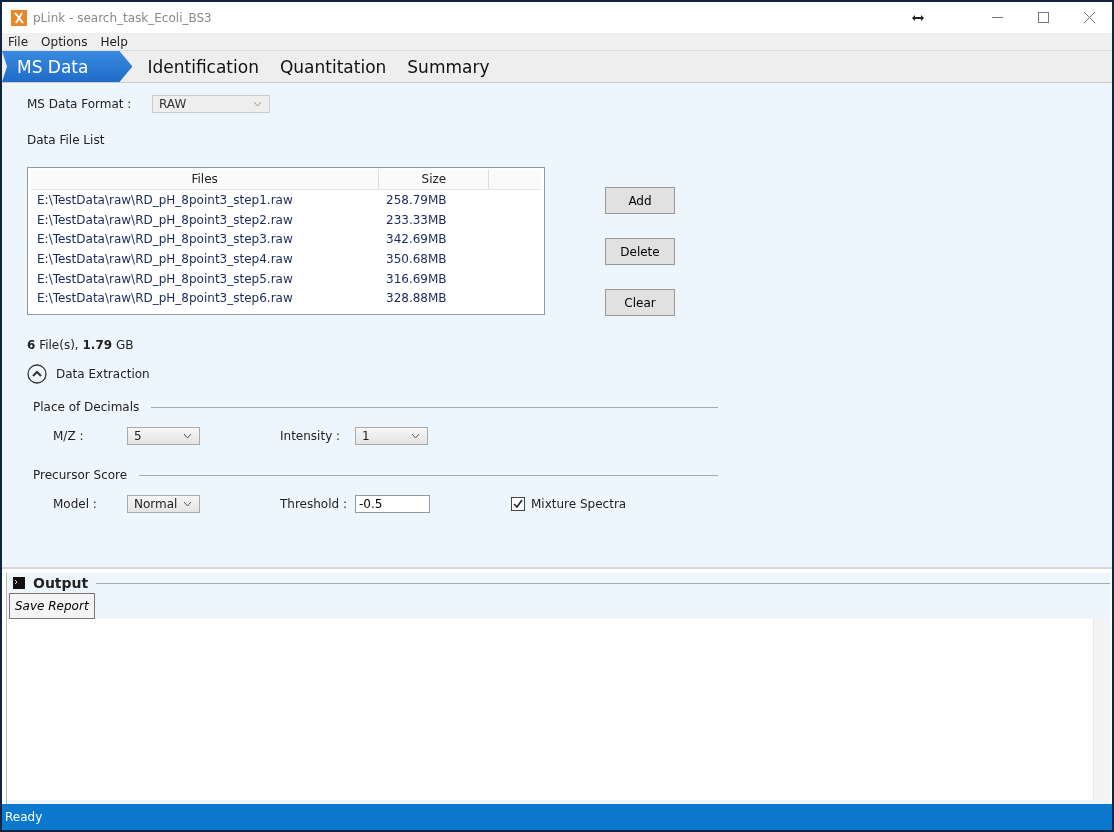 This screenshot has width=1114, height=832. Describe the element at coordinates (61, 583) in the screenshot. I see `panel-title: Output` at that location.